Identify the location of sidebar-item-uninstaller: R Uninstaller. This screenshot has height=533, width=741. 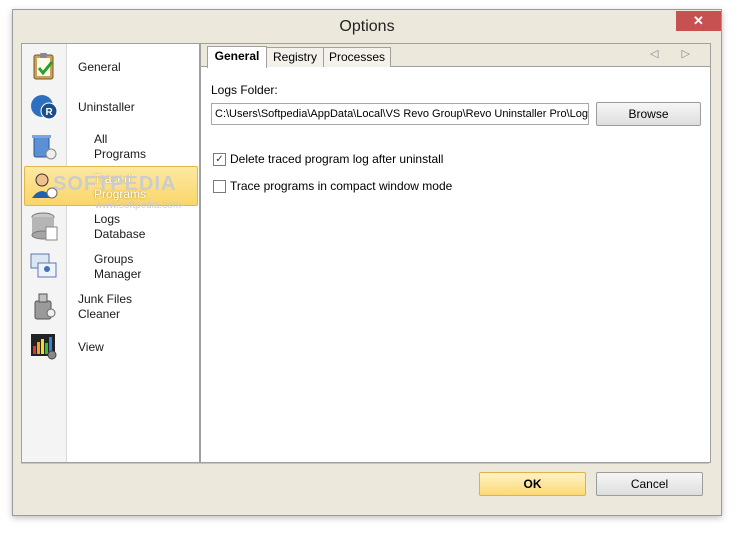
(110, 107).